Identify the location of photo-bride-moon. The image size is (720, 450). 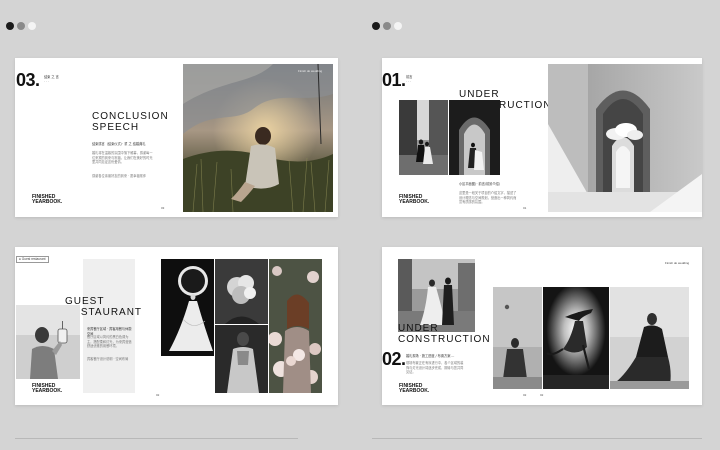
(187, 307).